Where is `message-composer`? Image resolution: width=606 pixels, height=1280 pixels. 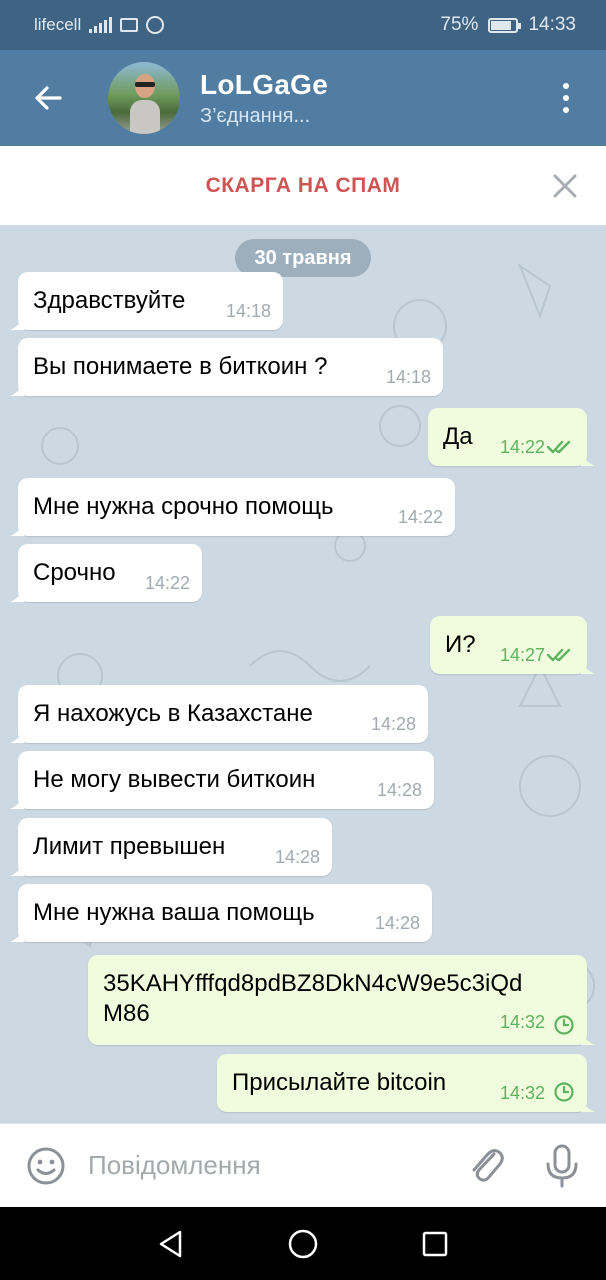 message-composer is located at coordinates (303, 1165).